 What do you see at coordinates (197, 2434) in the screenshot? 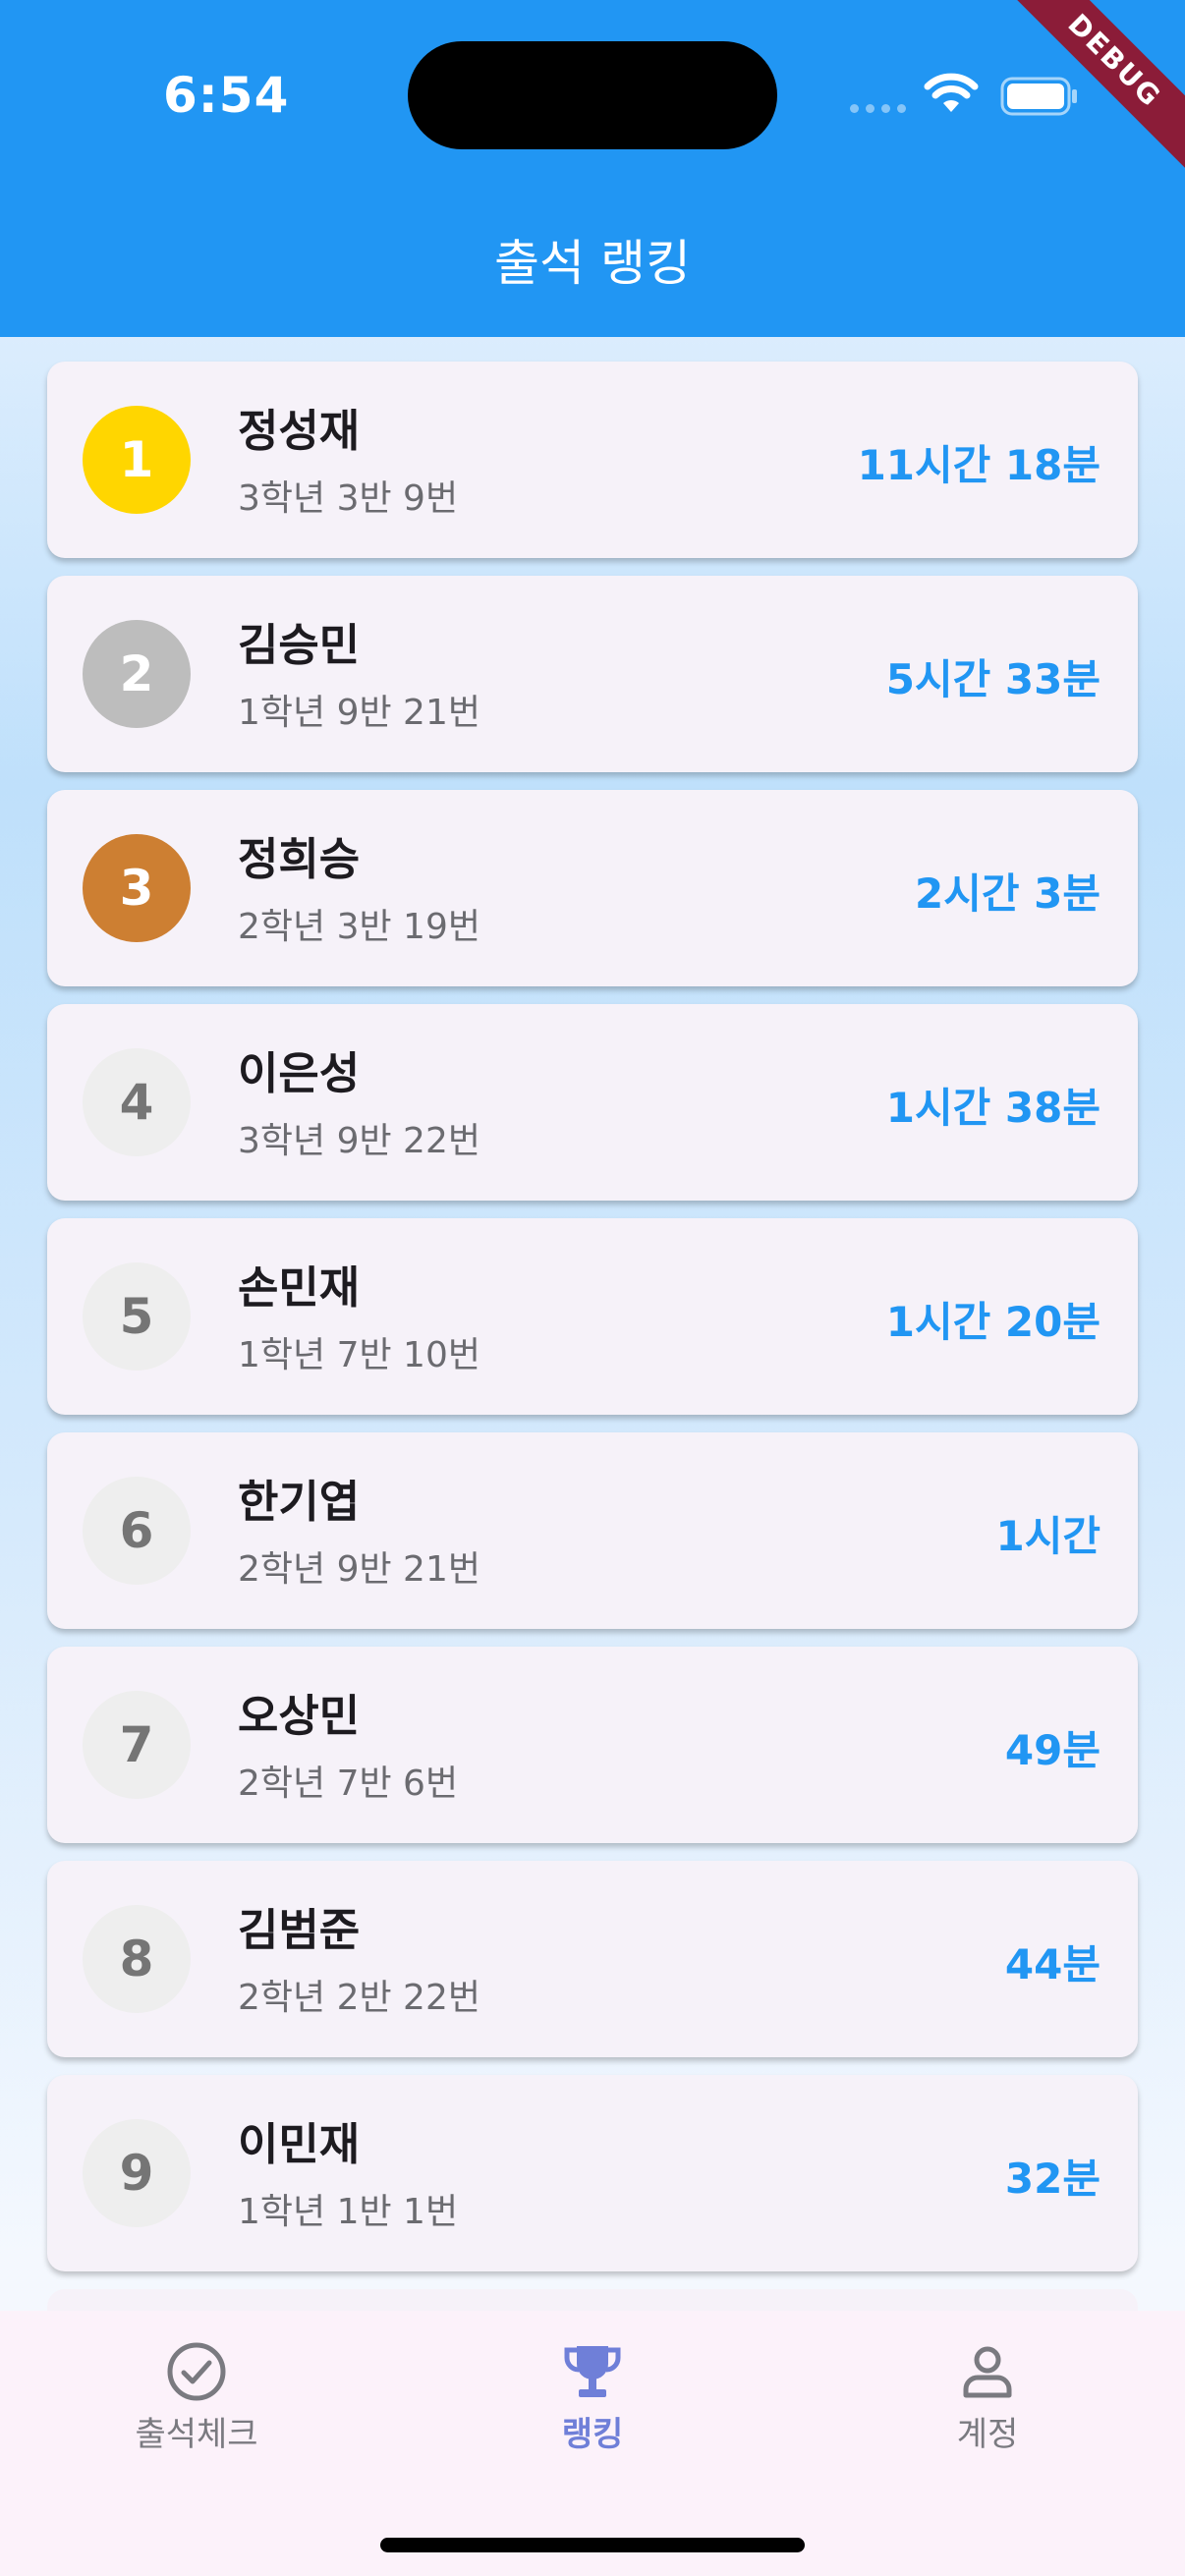
I see `nav-label: 출석체크` at bounding box center [197, 2434].